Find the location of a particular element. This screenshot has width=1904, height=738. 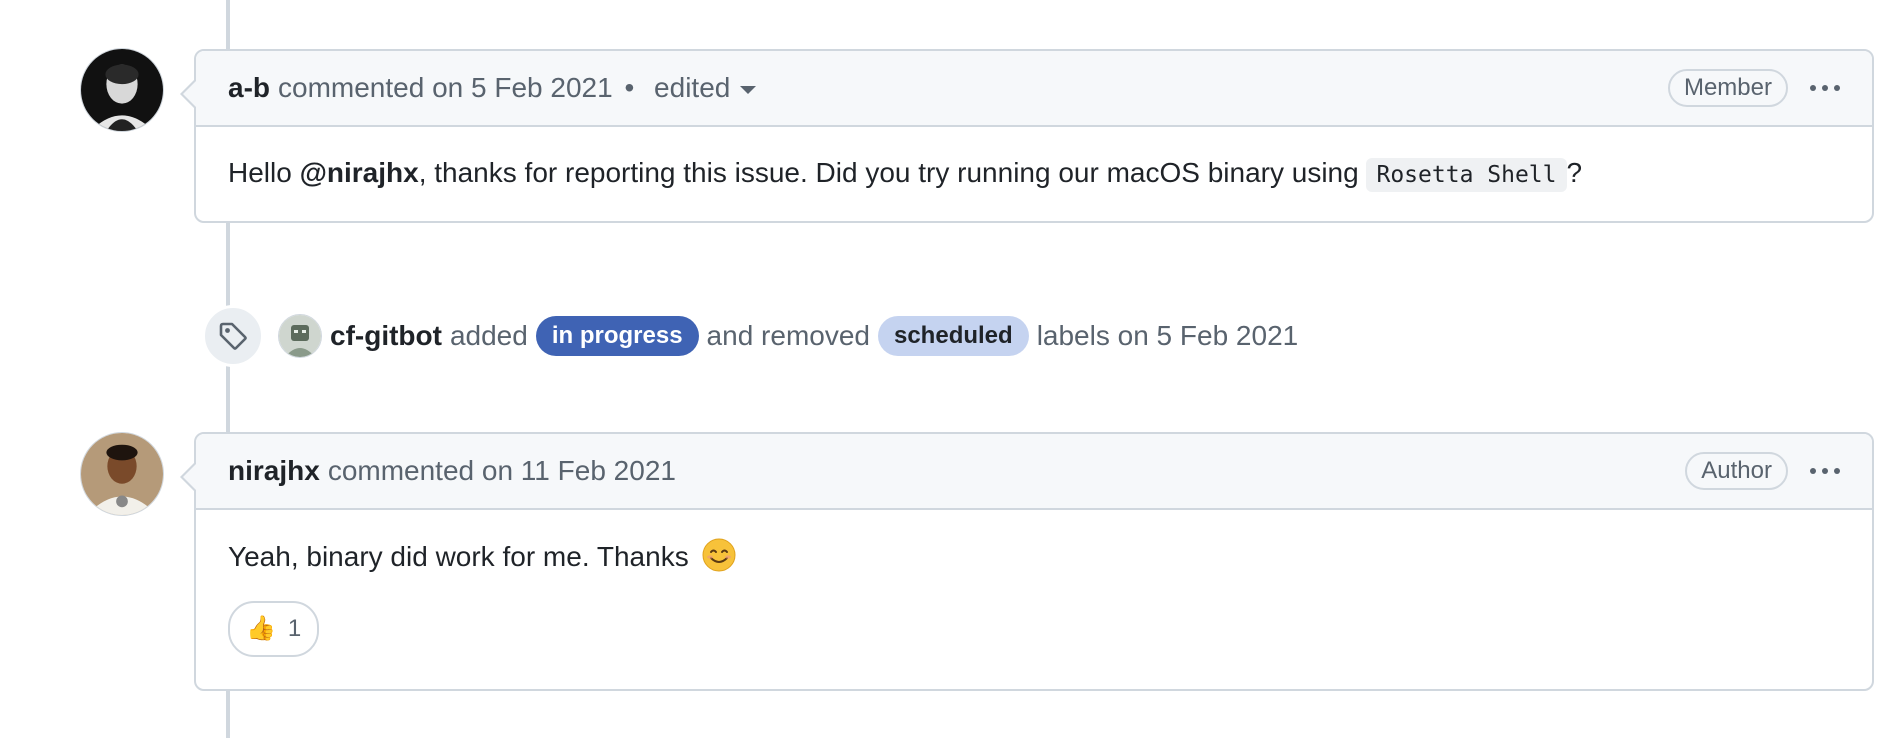

edited-dropdown: edited is located at coordinates (705, 88).